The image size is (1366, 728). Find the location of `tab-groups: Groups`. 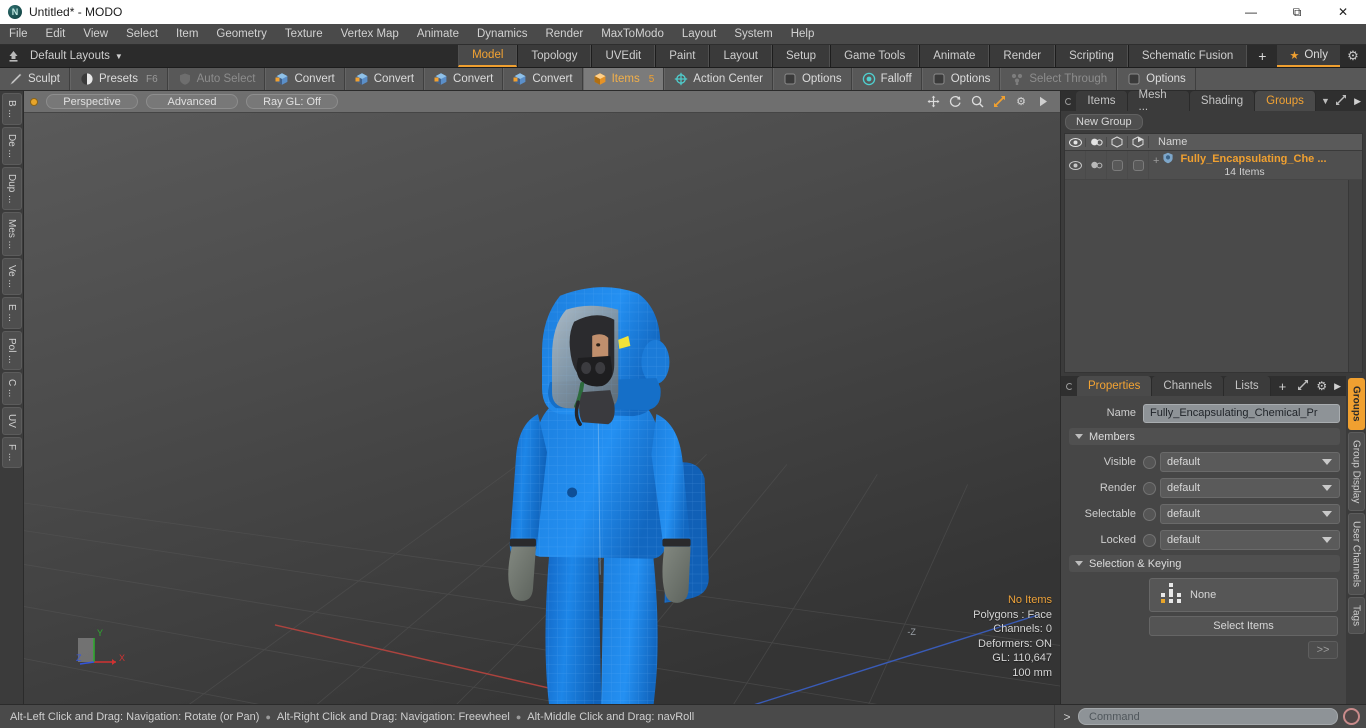

tab-groups: Groups is located at coordinates (1285, 101).